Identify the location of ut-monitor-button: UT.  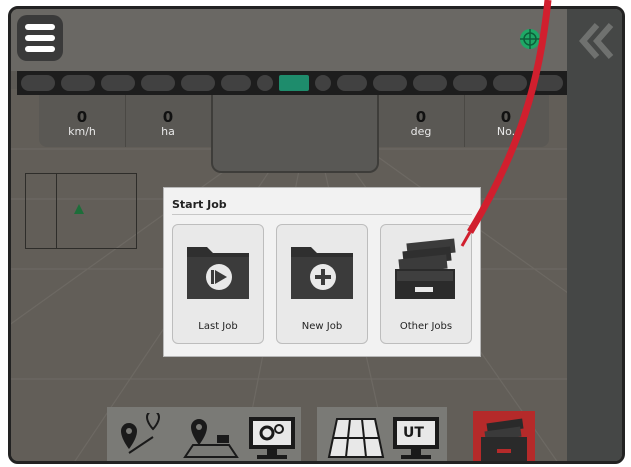
(417, 437).